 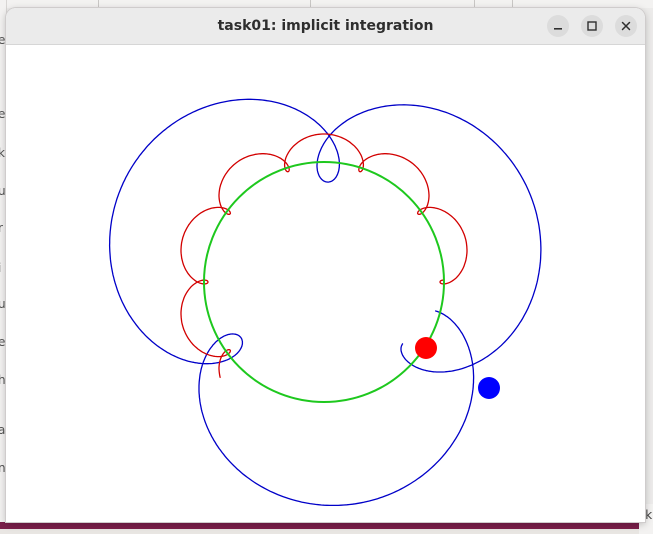 I want to click on title-bar: task01: implicit integration, so click(x=325, y=26).